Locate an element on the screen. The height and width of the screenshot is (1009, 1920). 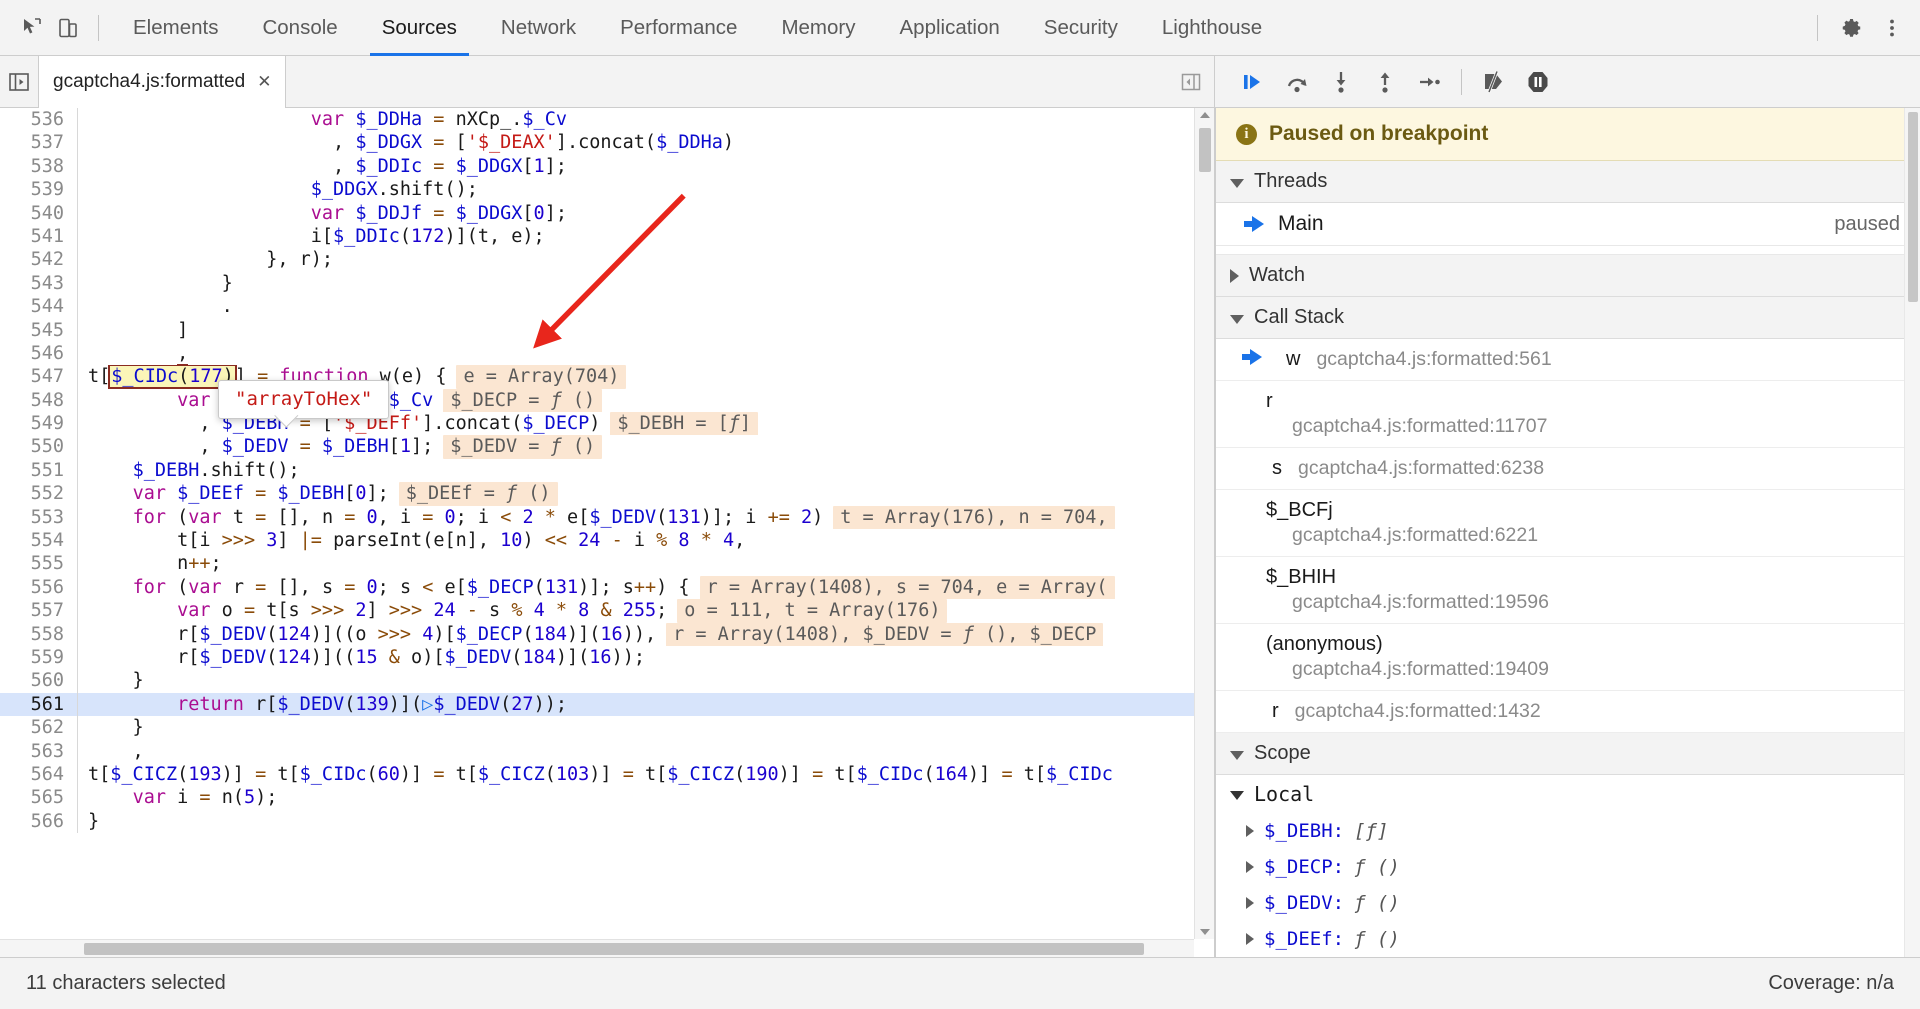
thread-row-main: Main paused is located at coordinates (1568, 224).